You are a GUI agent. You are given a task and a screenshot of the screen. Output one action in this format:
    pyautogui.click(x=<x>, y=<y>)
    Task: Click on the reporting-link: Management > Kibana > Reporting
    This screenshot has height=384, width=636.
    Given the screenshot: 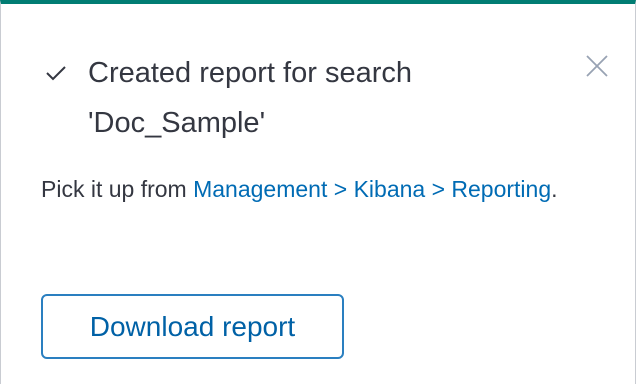 What is the action you would take?
    pyautogui.click(x=372, y=189)
    